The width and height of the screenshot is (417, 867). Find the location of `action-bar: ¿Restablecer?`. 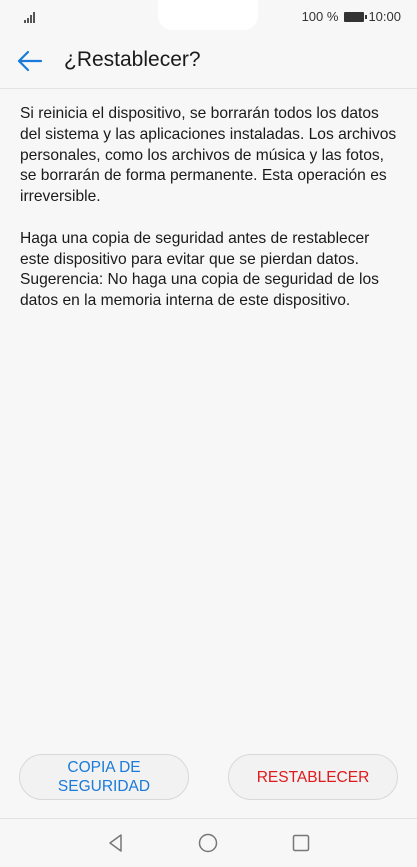

action-bar: ¿Restablecer? is located at coordinates (208, 61).